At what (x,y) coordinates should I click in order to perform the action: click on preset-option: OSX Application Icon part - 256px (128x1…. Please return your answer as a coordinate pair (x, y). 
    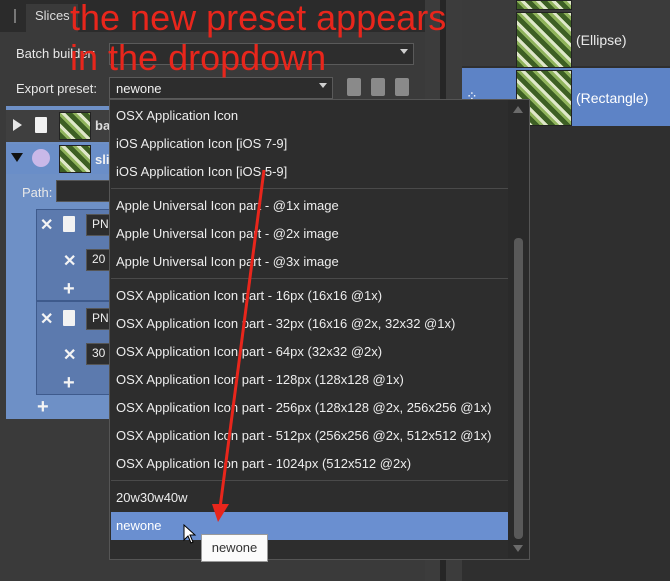
    Looking at the image, I should click on (310, 408).